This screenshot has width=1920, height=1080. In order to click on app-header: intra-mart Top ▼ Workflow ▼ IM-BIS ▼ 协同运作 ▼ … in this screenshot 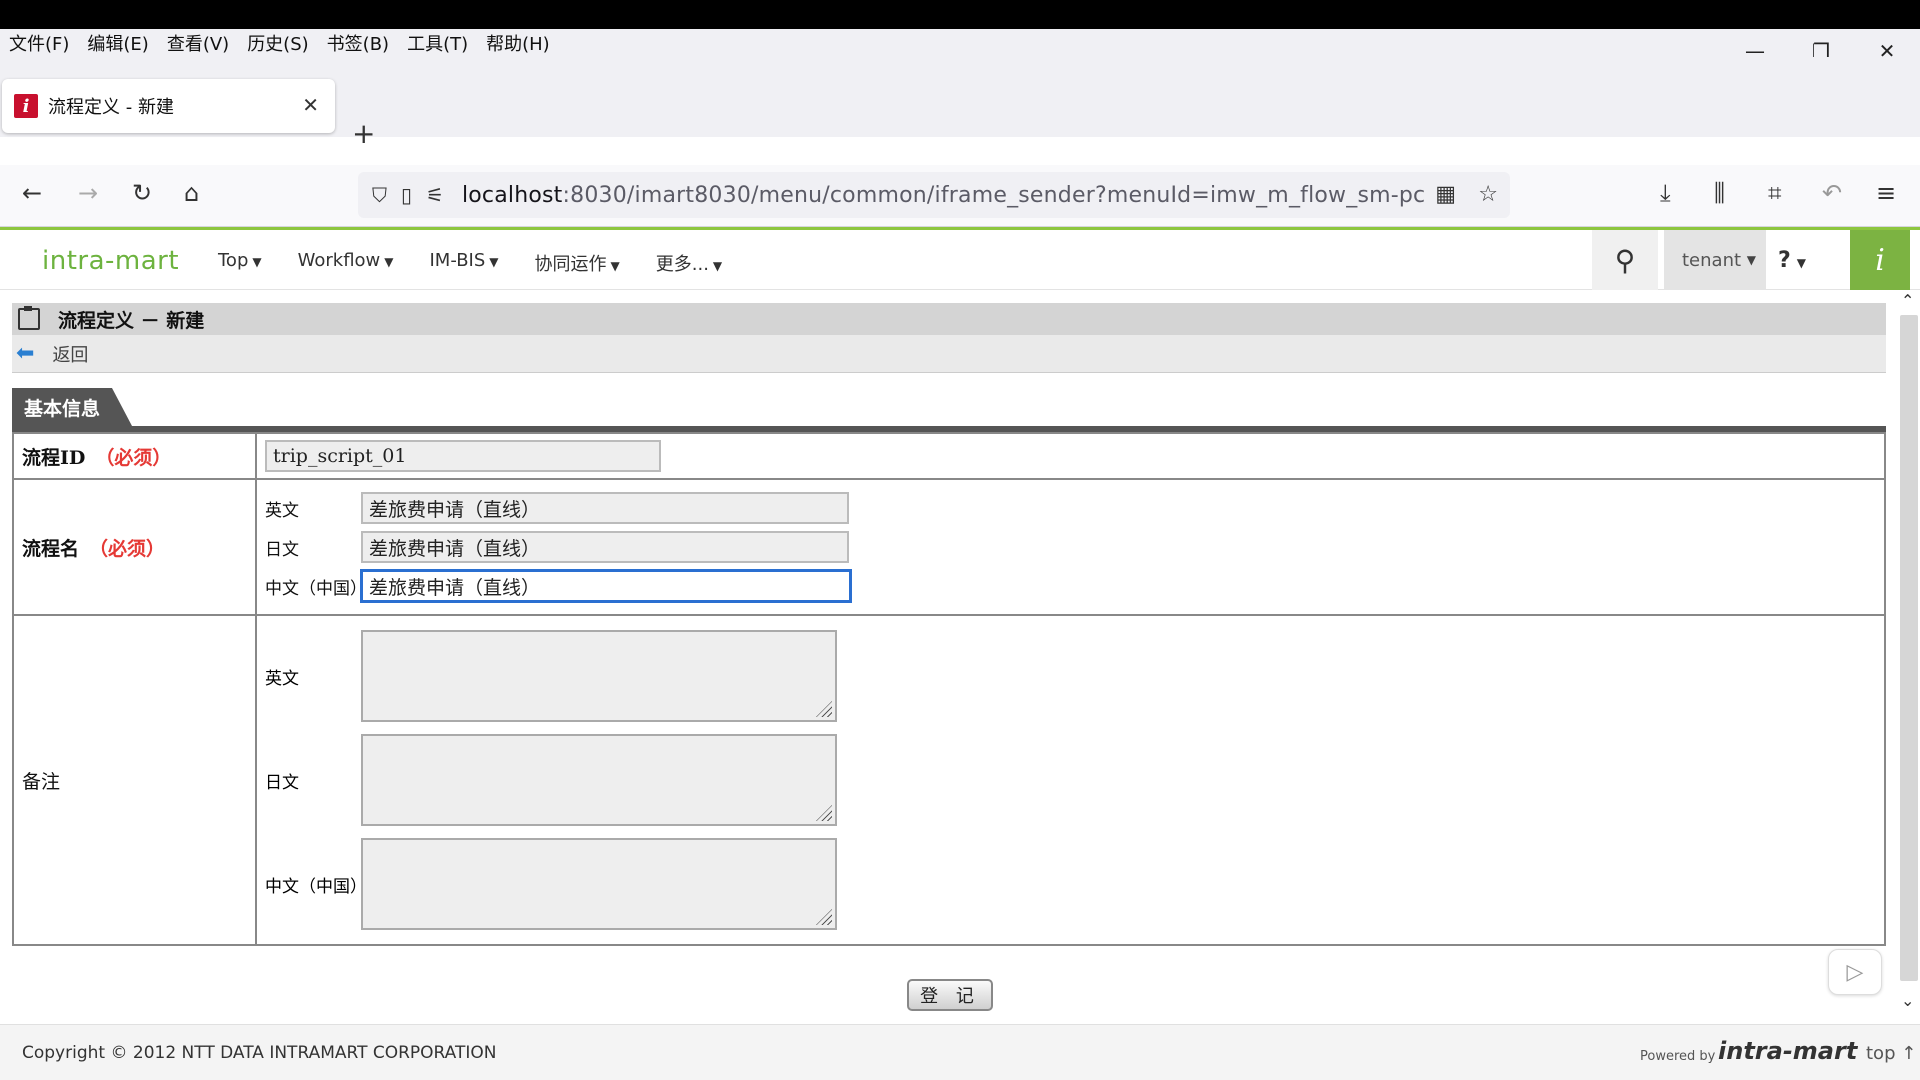, I will do `click(960, 260)`.